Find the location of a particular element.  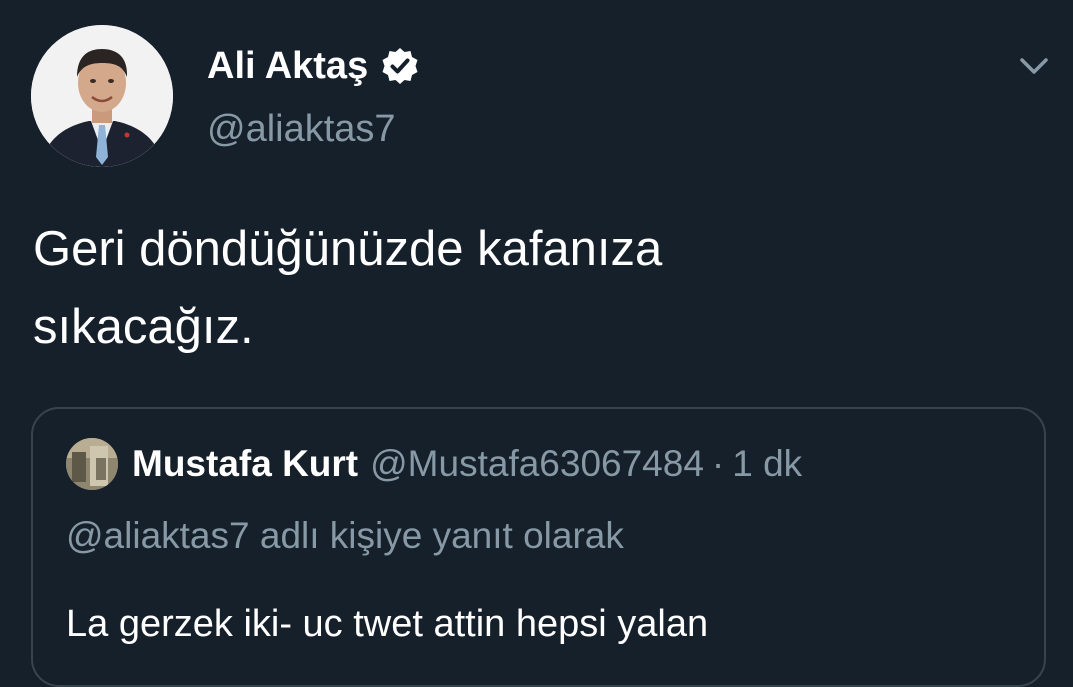

author-avatar is located at coordinates (102, 96).